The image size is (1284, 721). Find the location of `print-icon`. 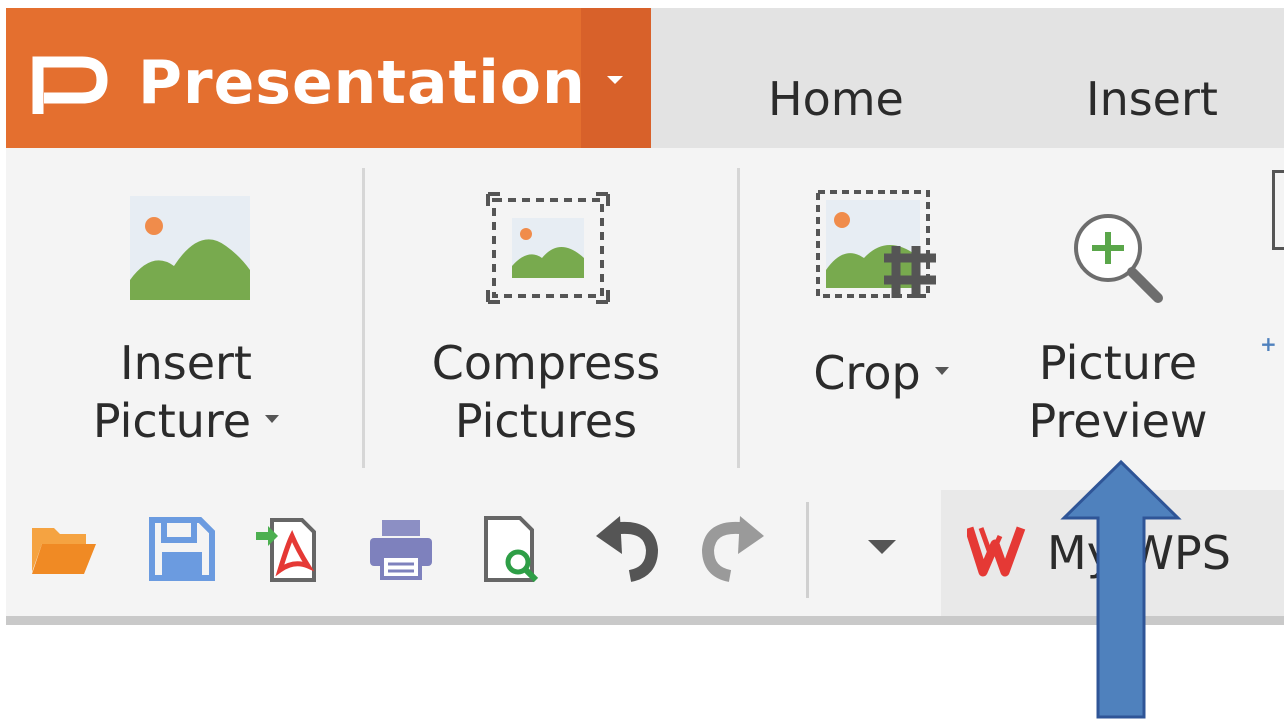

print-icon is located at coordinates (401, 549).